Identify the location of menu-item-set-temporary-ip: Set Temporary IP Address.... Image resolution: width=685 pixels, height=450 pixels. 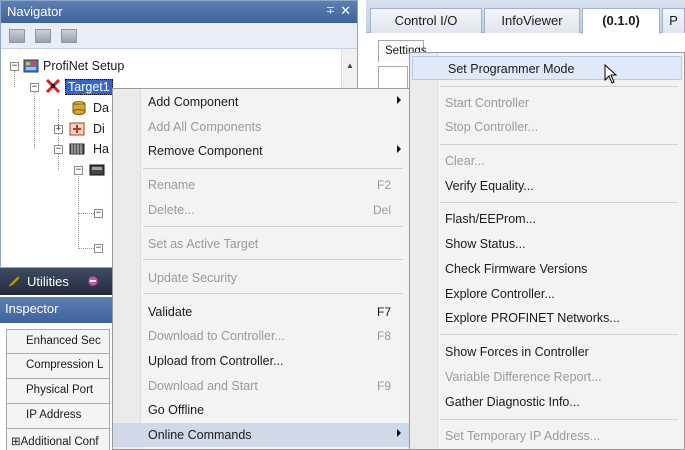
(547, 436).